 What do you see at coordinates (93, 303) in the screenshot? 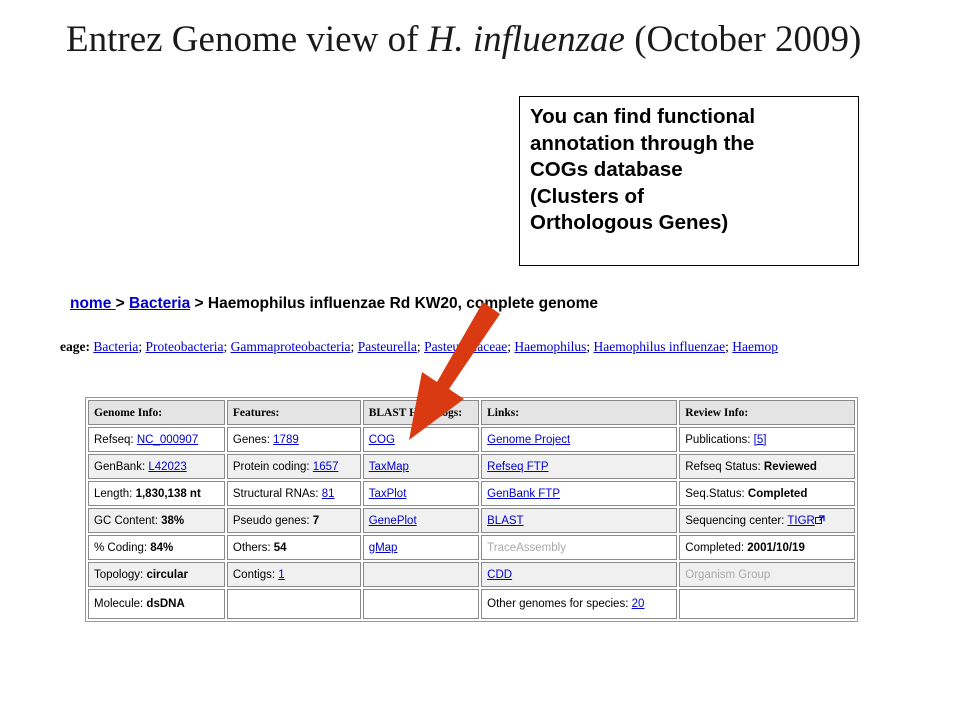
I see `breadcrumb-genome-link: nome` at bounding box center [93, 303].